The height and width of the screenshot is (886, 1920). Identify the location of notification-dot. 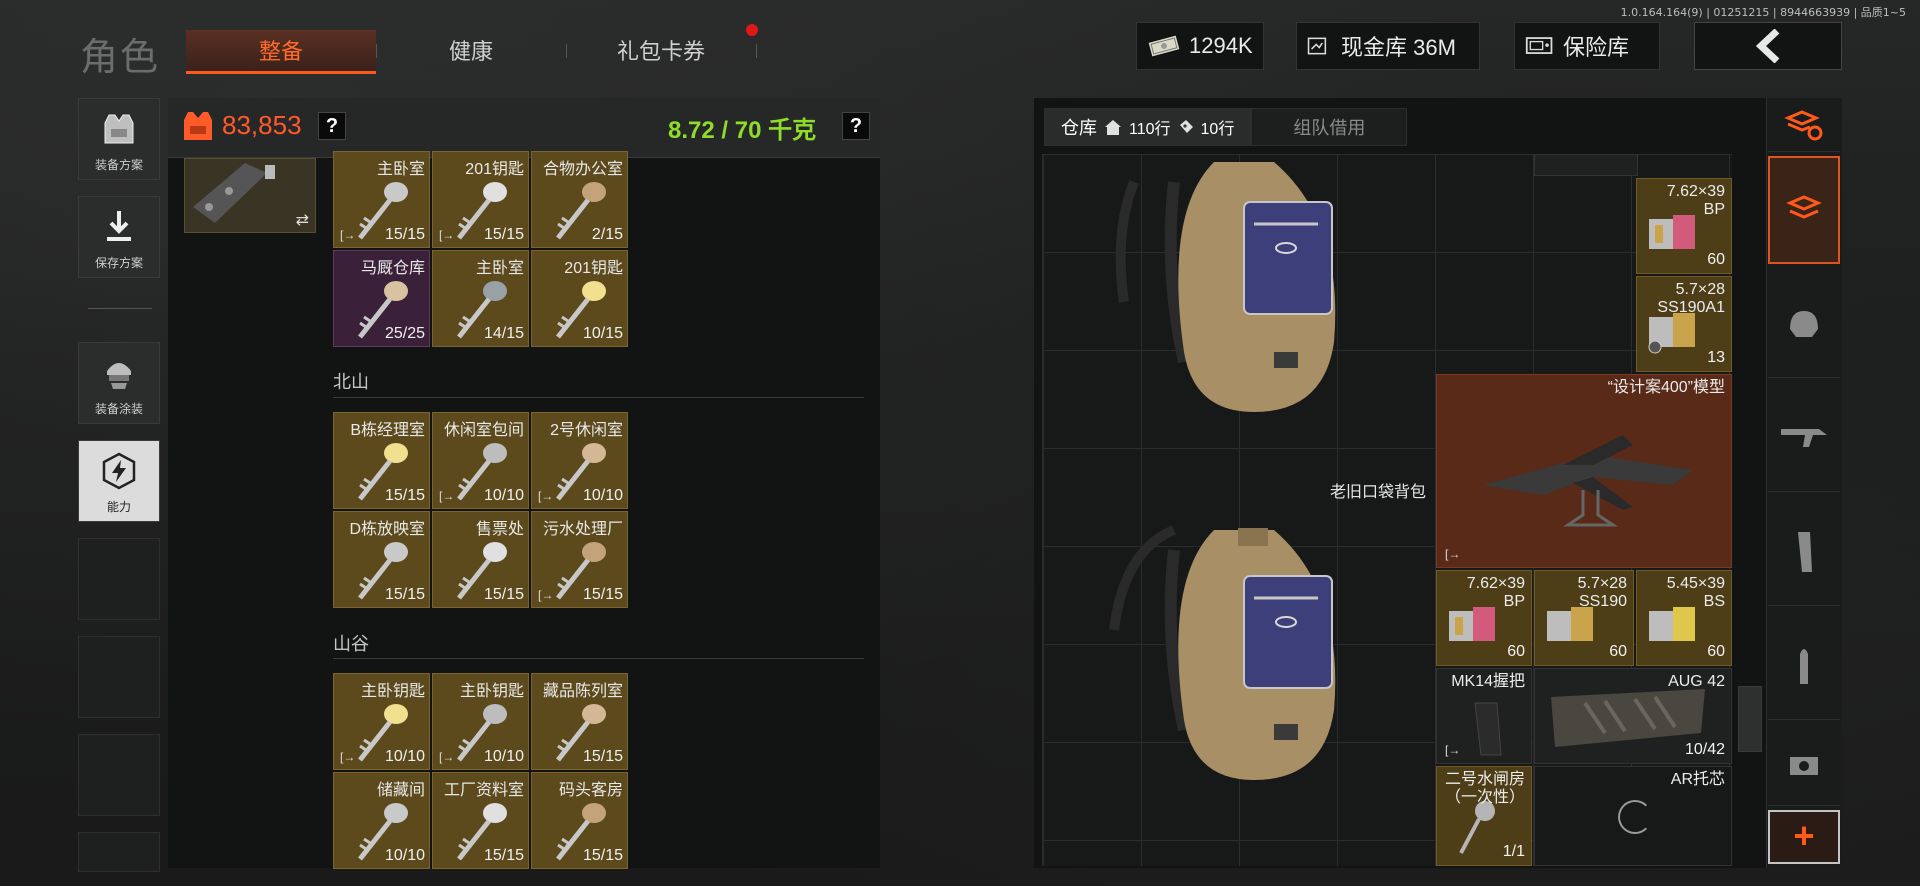
(752, 30).